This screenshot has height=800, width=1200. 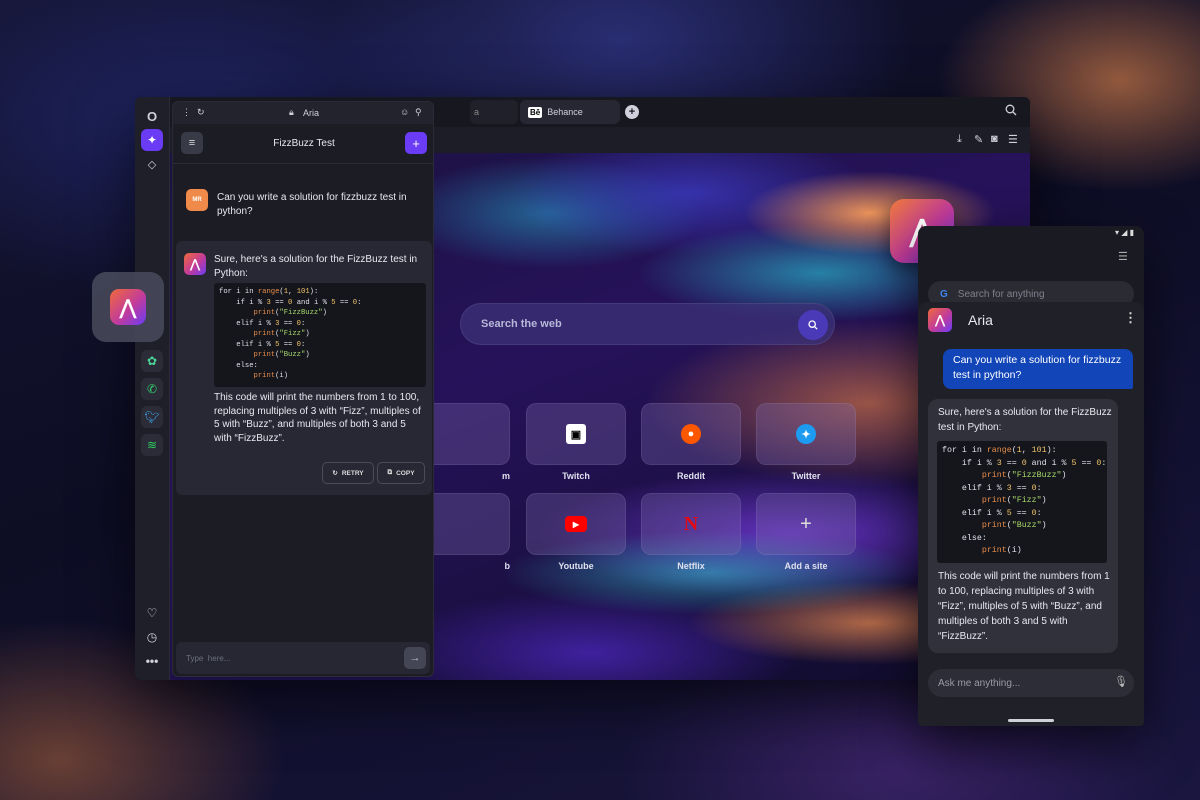 What do you see at coordinates (576, 434) in the screenshot?
I see `speed-dial-twitch: ▣` at bounding box center [576, 434].